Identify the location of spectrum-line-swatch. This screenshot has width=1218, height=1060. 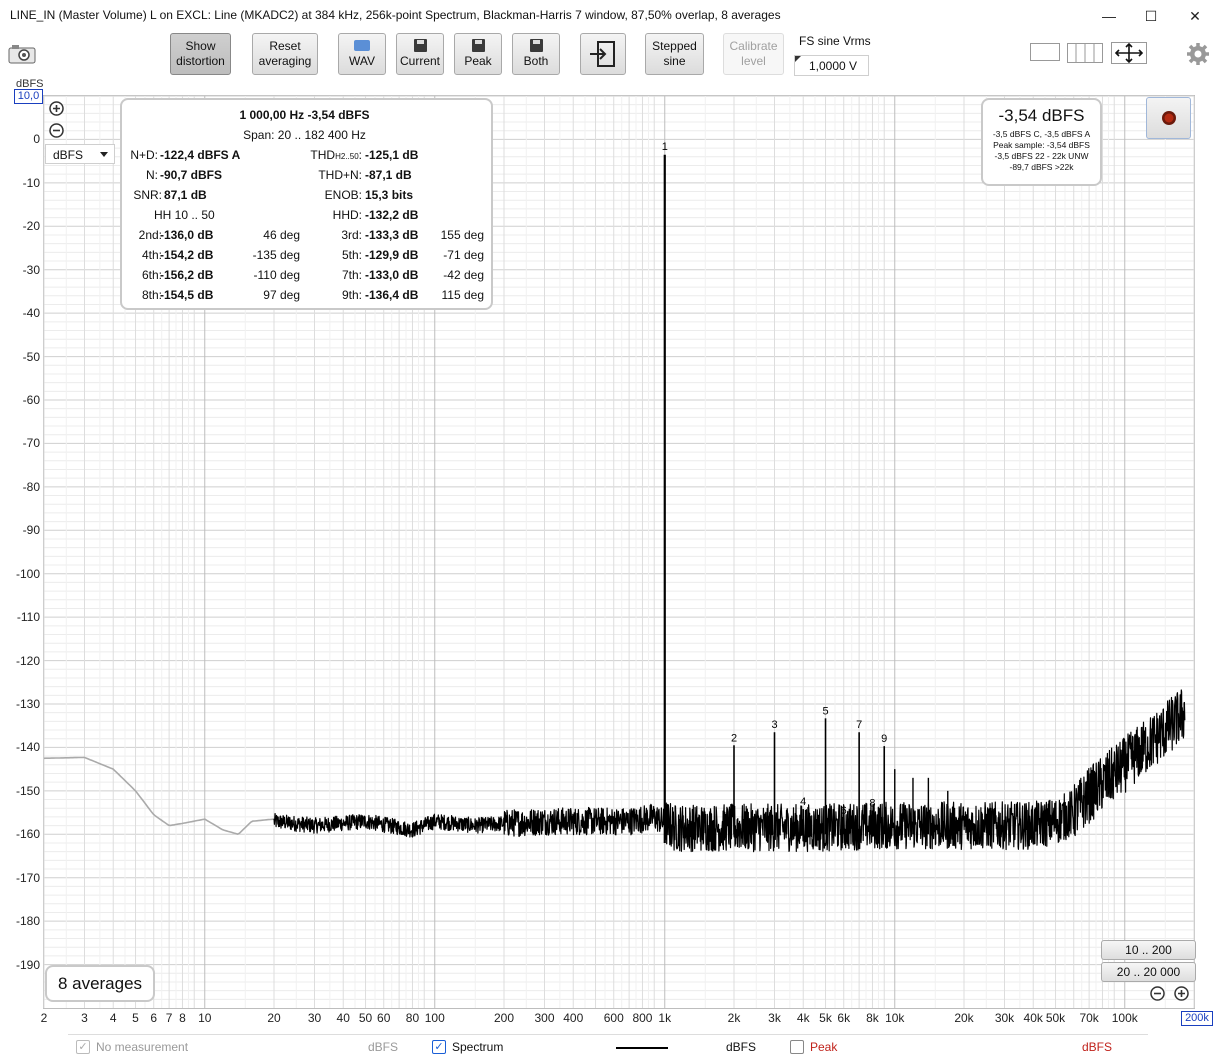
(642, 1048).